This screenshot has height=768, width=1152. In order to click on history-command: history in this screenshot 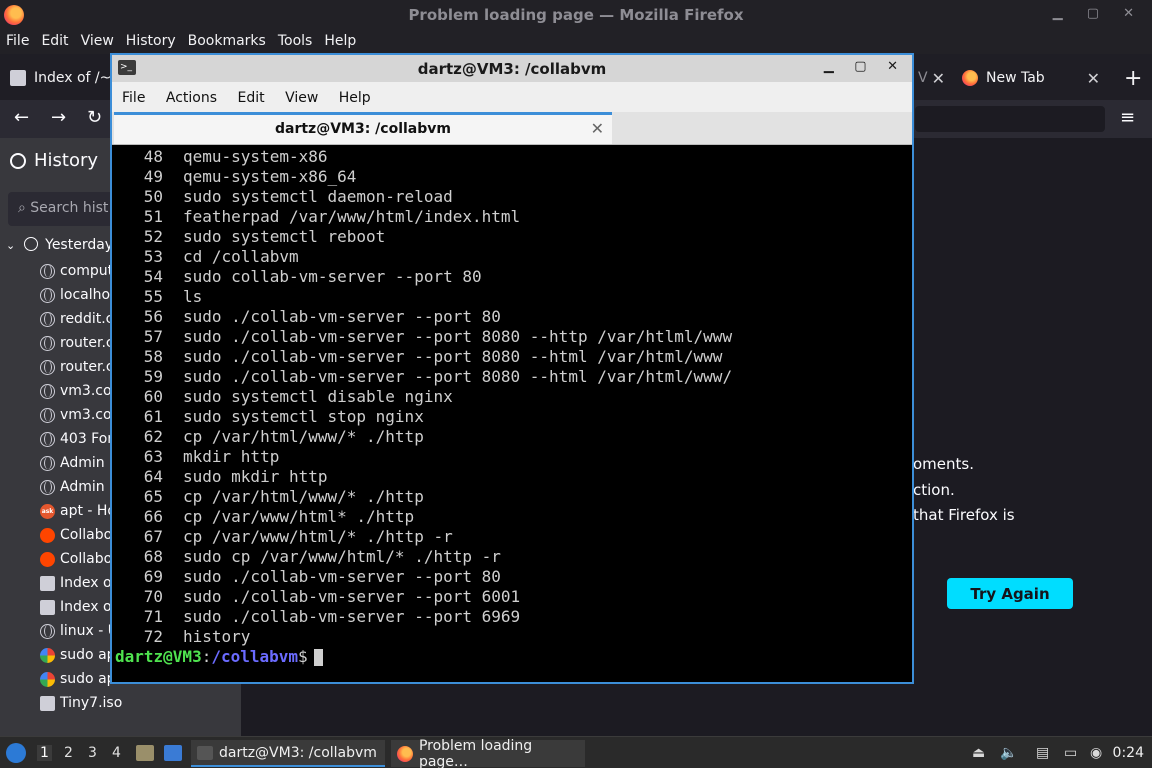, I will do `click(217, 636)`.